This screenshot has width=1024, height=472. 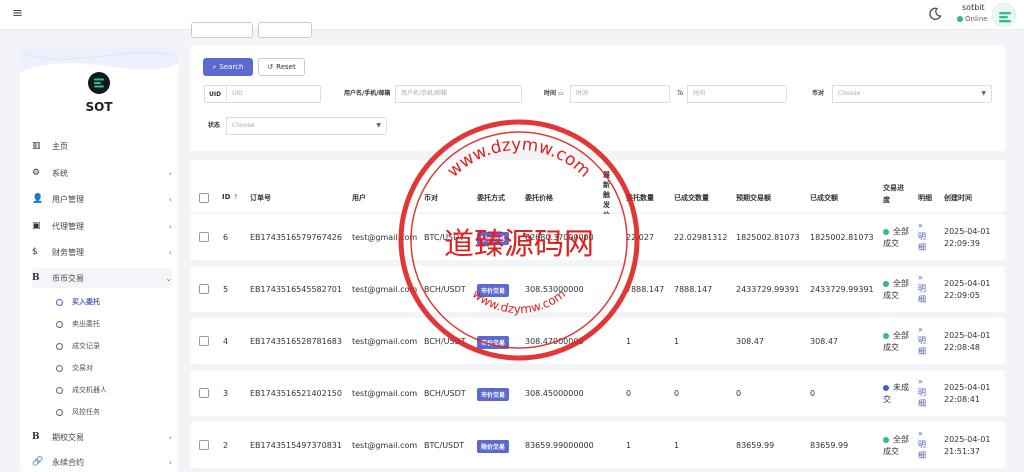 What do you see at coordinates (260, 198) in the screenshot?
I see `header-order: 订单号` at bounding box center [260, 198].